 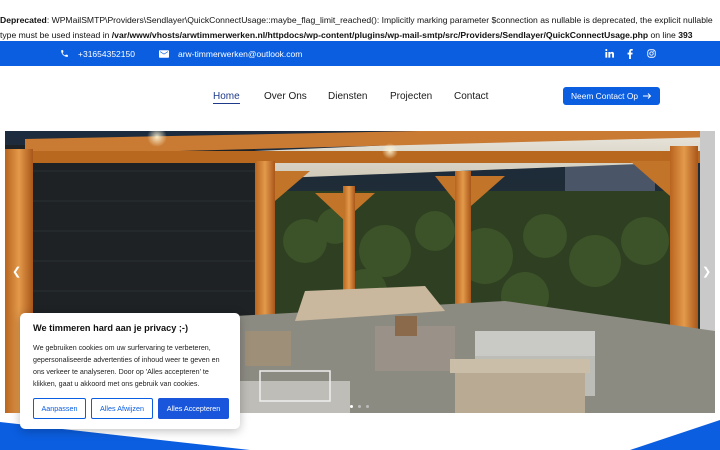 What do you see at coordinates (122, 408) in the screenshot?
I see `cookie-reject-button: Alles Afwijzen` at bounding box center [122, 408].